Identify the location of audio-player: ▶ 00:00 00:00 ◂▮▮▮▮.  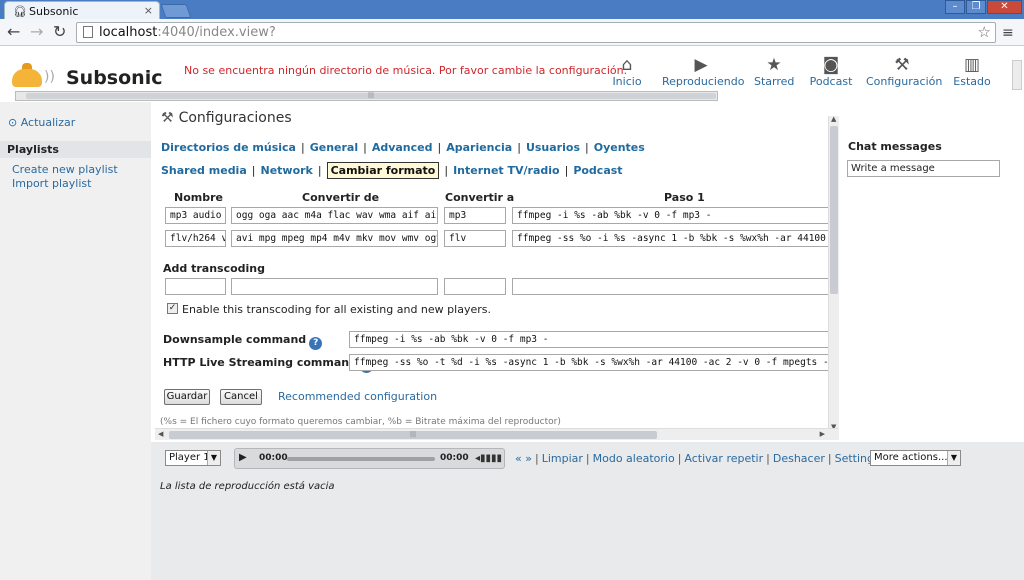
(369, 458).